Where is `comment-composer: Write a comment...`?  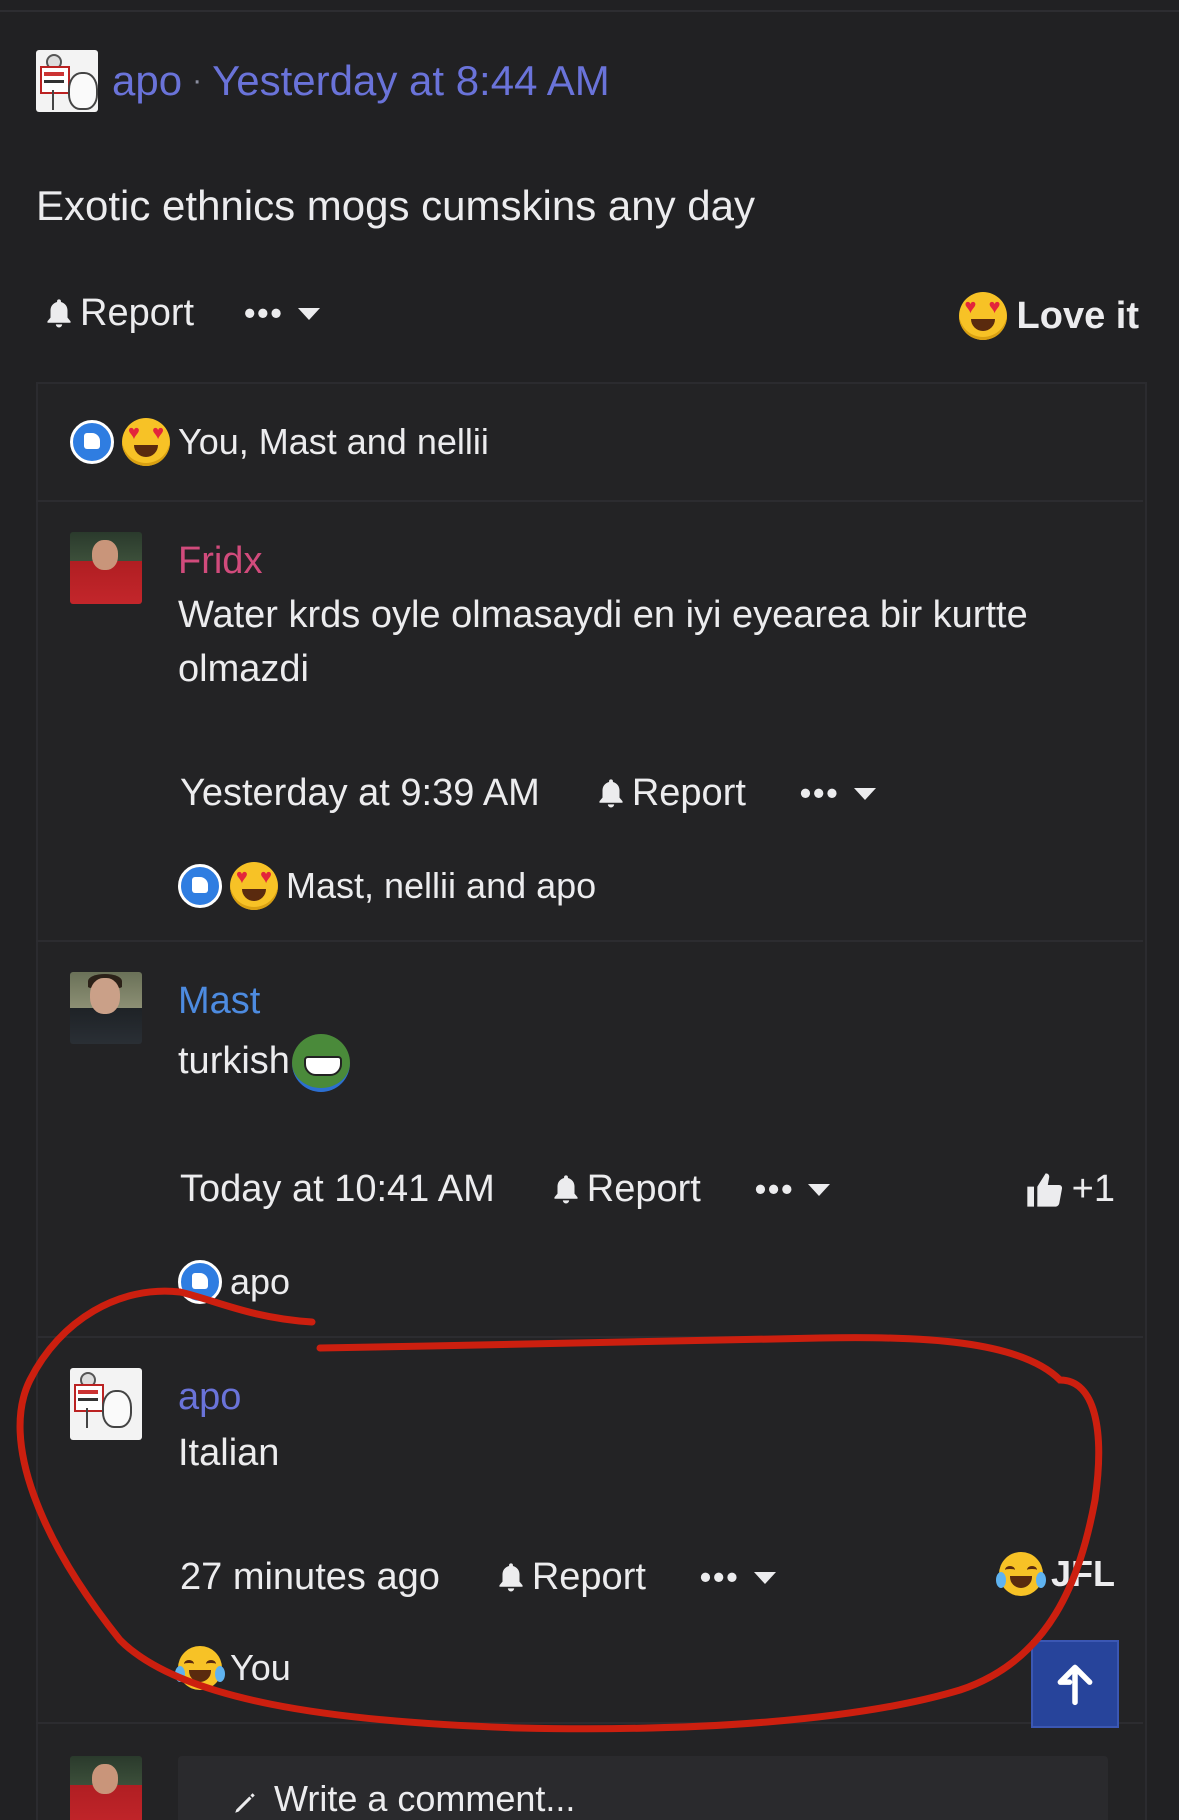
comment-composer: Write a comment... is located at coordinates (643, 1788).